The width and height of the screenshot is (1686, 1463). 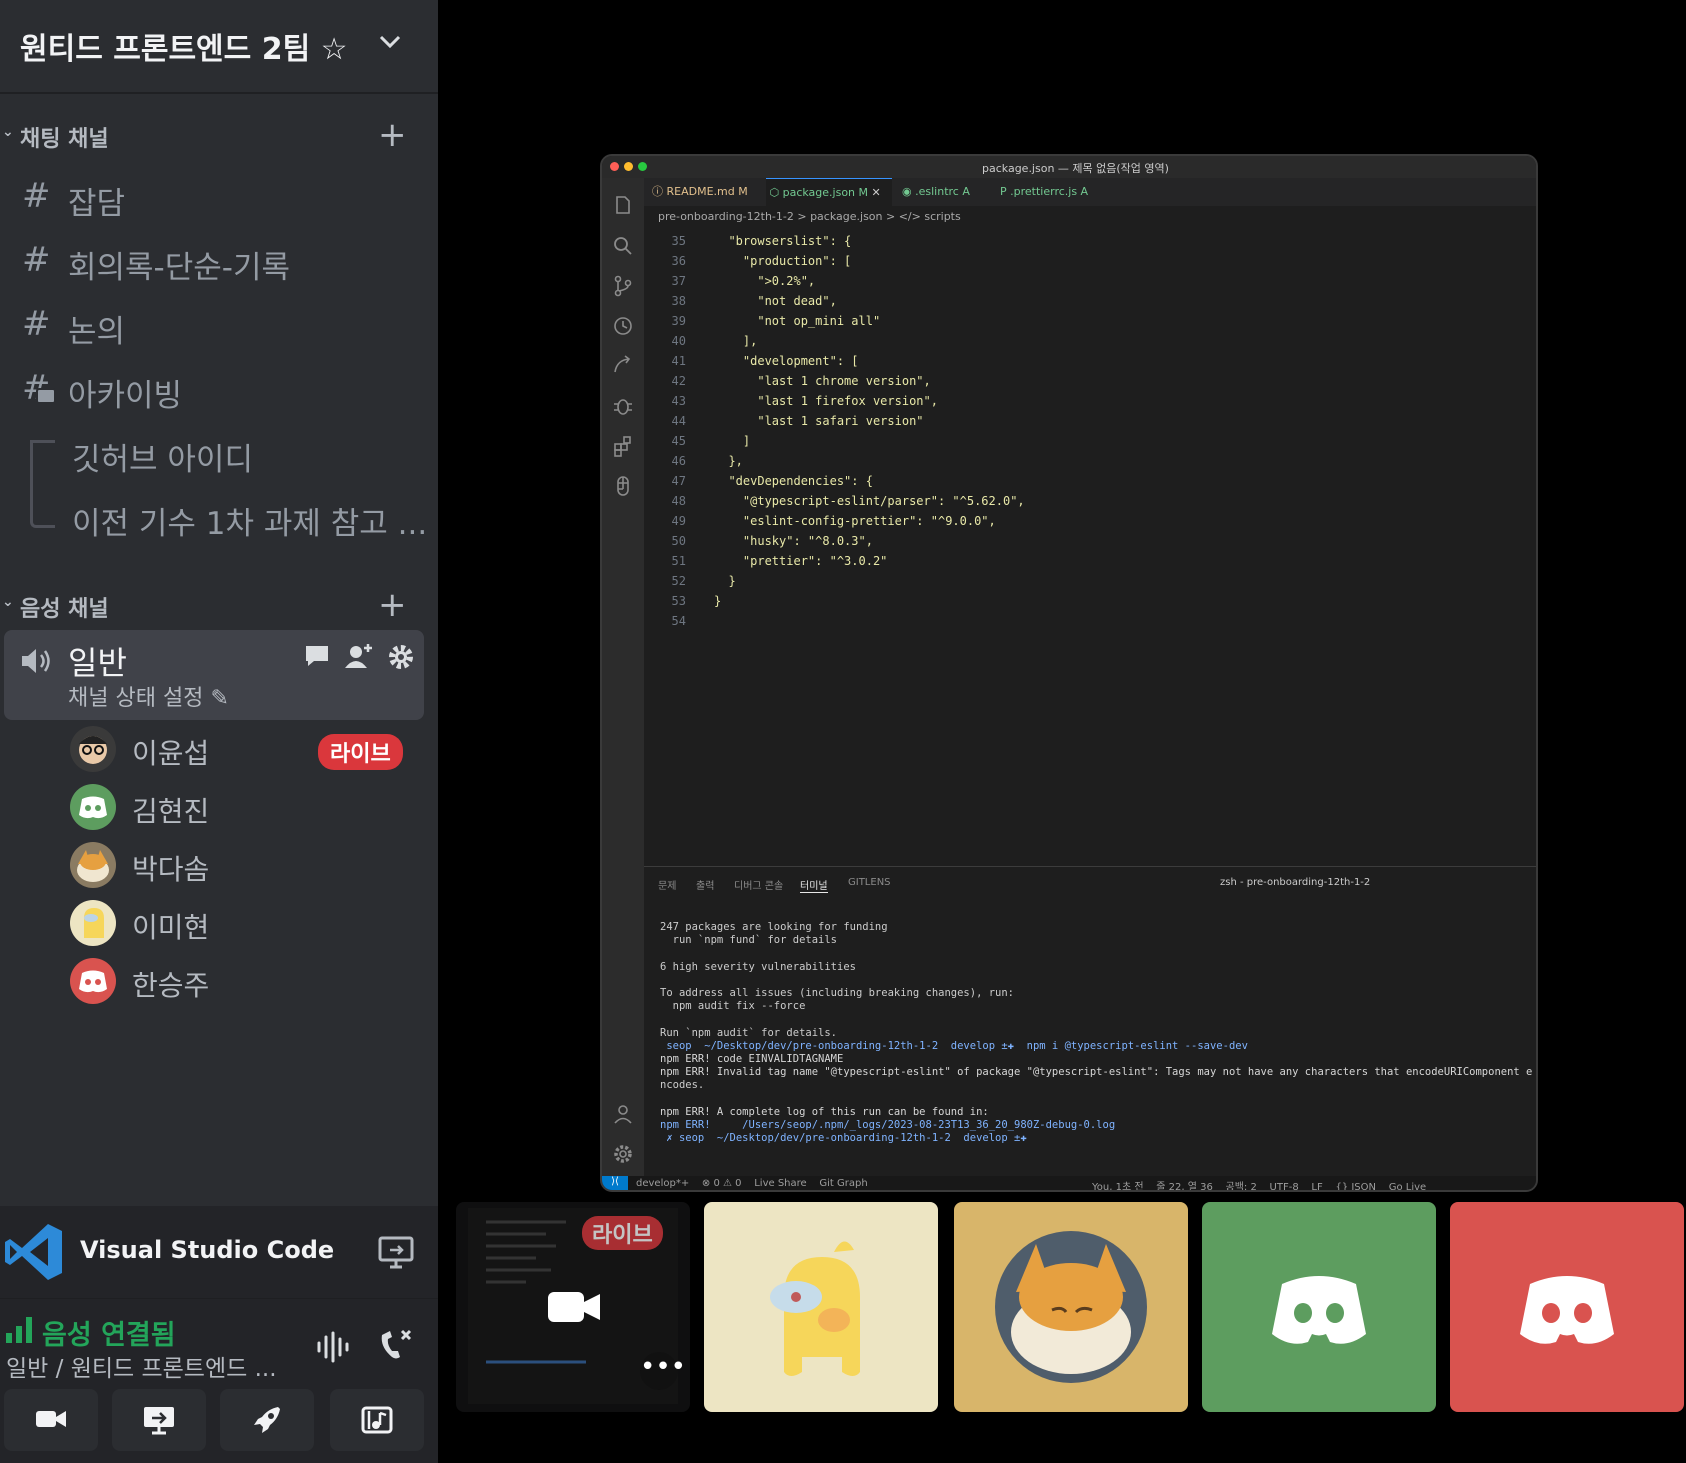 I want to click on channel-item-0: # 잡담, so click(x=219, y=198).